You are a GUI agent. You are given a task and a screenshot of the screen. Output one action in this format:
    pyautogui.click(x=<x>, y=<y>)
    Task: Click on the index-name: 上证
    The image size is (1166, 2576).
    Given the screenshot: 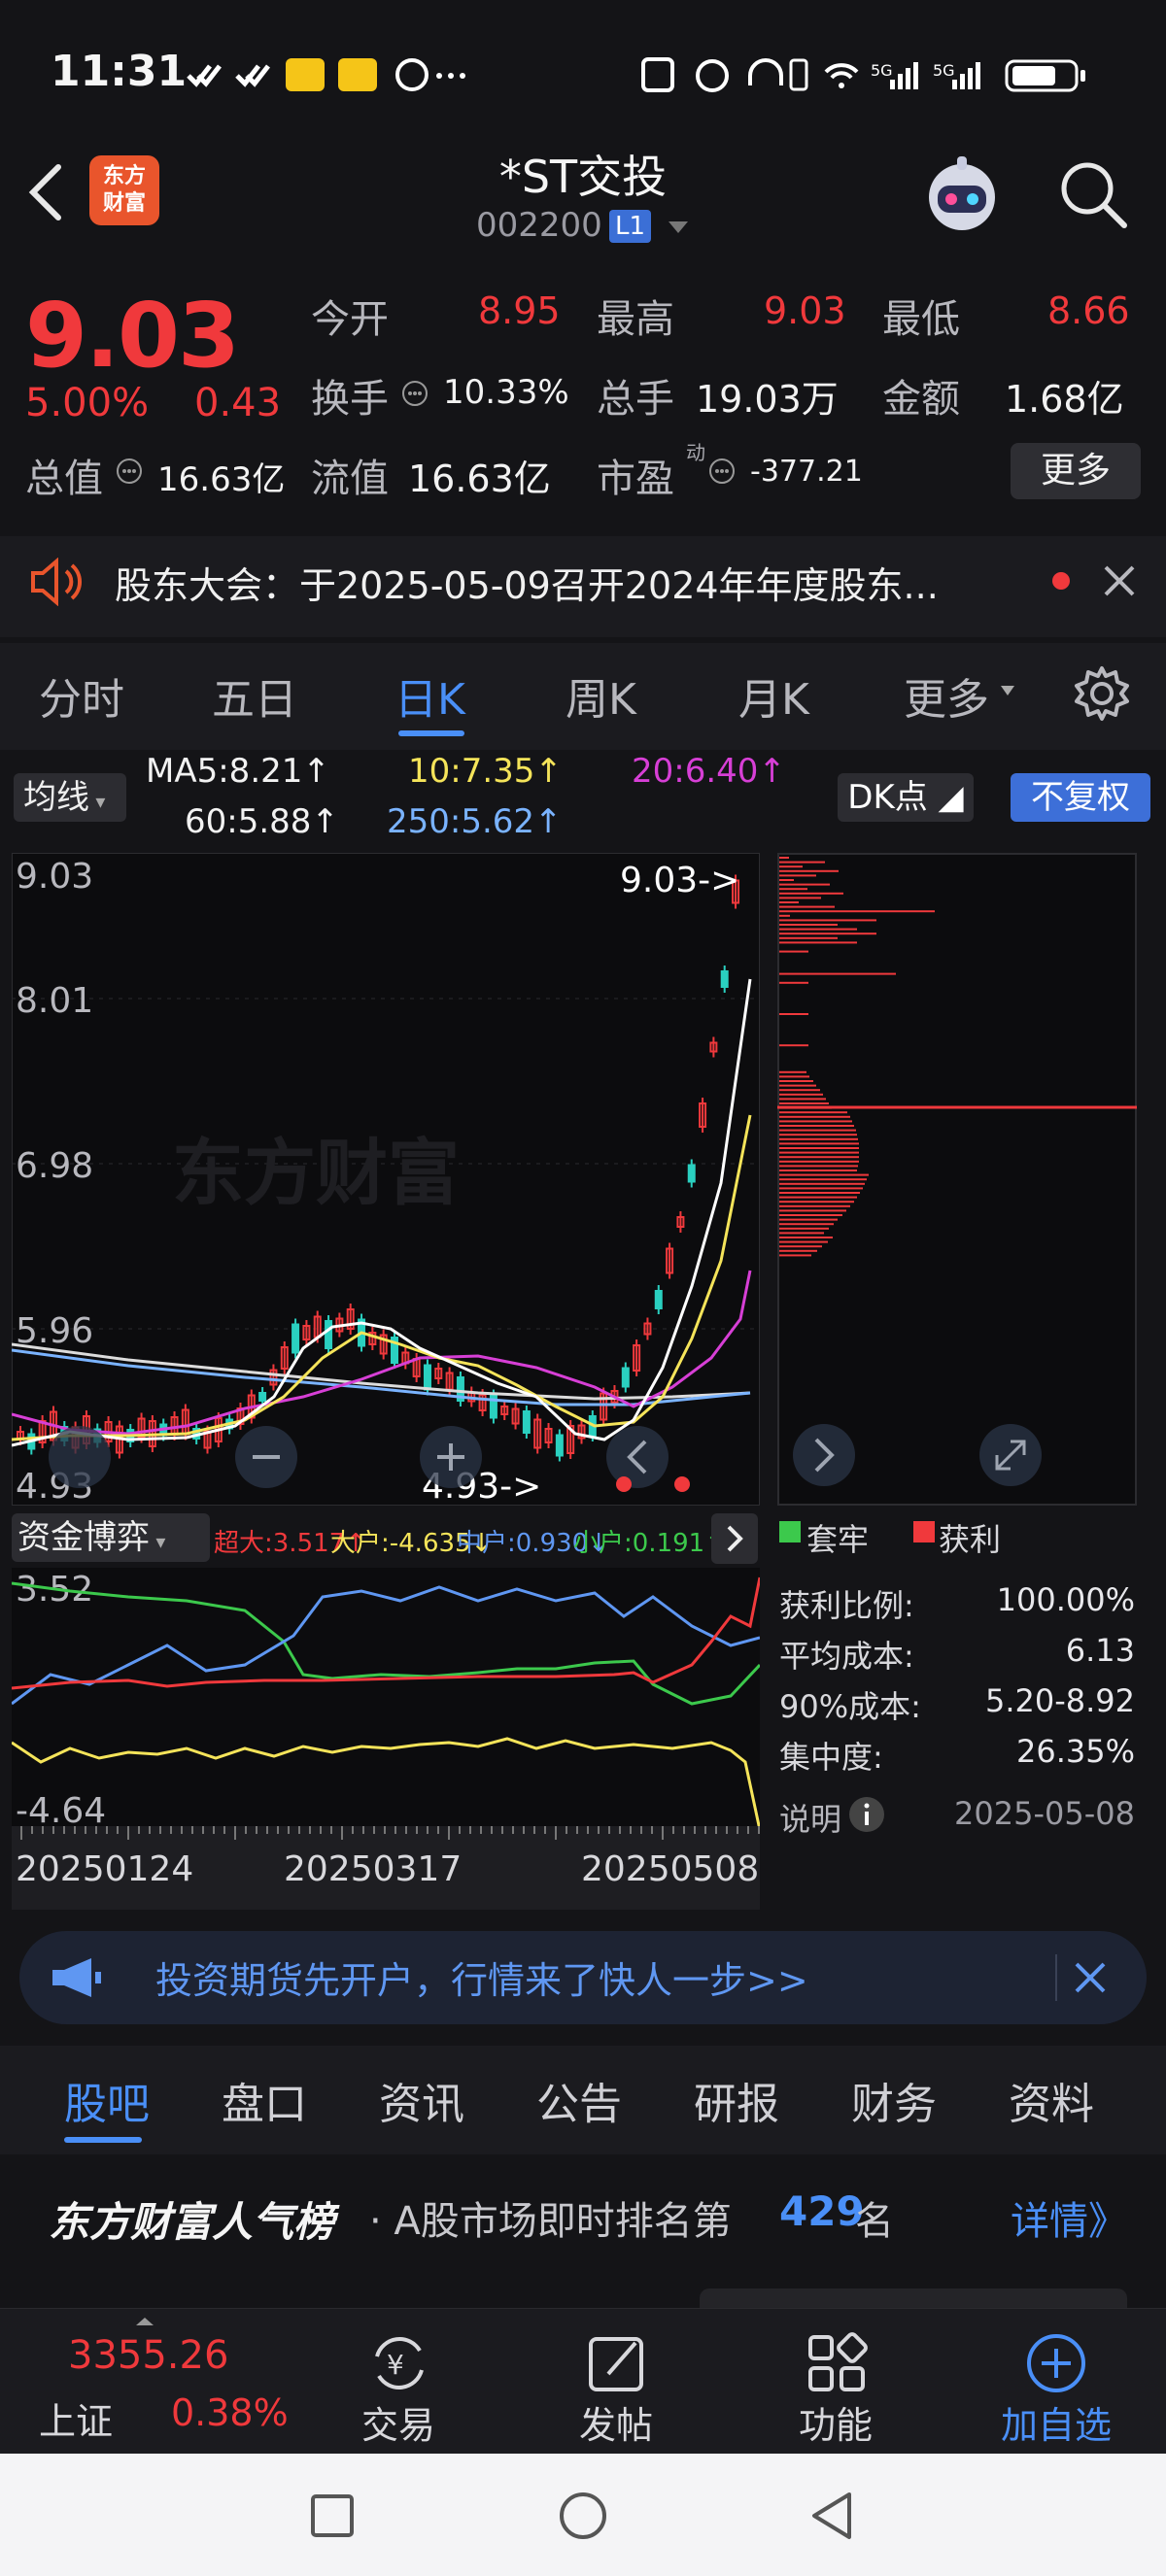 What is the action you would take?
    pyautogui.click(x=76, y=2418)
    